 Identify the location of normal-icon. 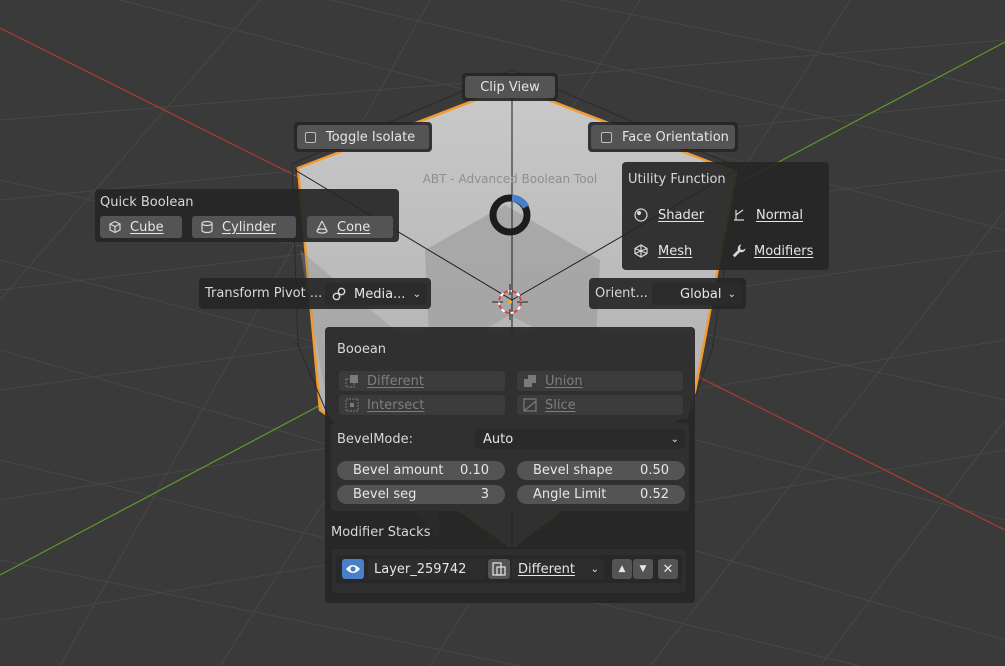
(739, 215).